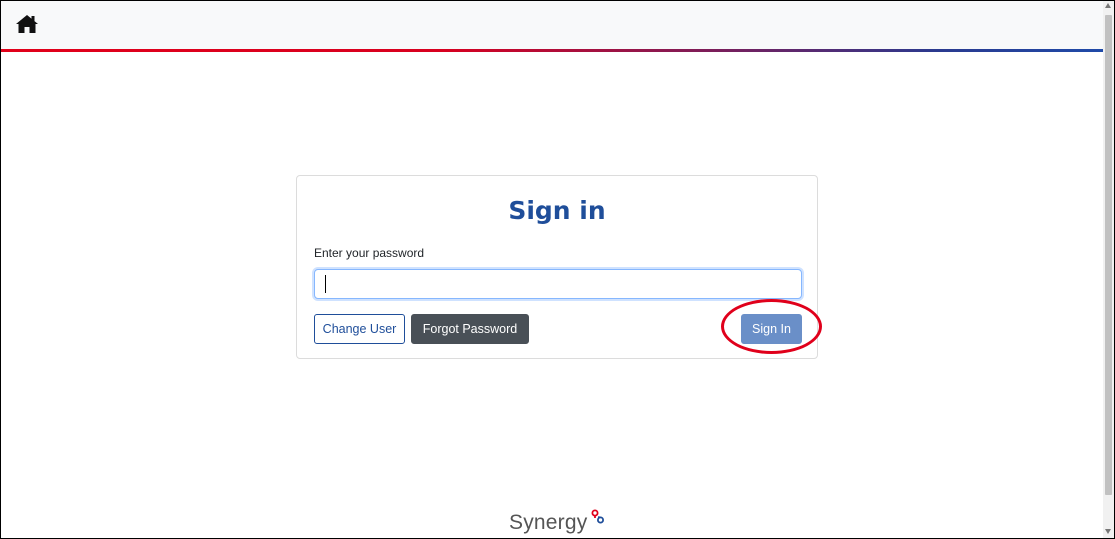  What do you see at coordinates (771, 329) in the screenshot?
I see `sign-in-button: Sign In` at bounding box center [771, 329].